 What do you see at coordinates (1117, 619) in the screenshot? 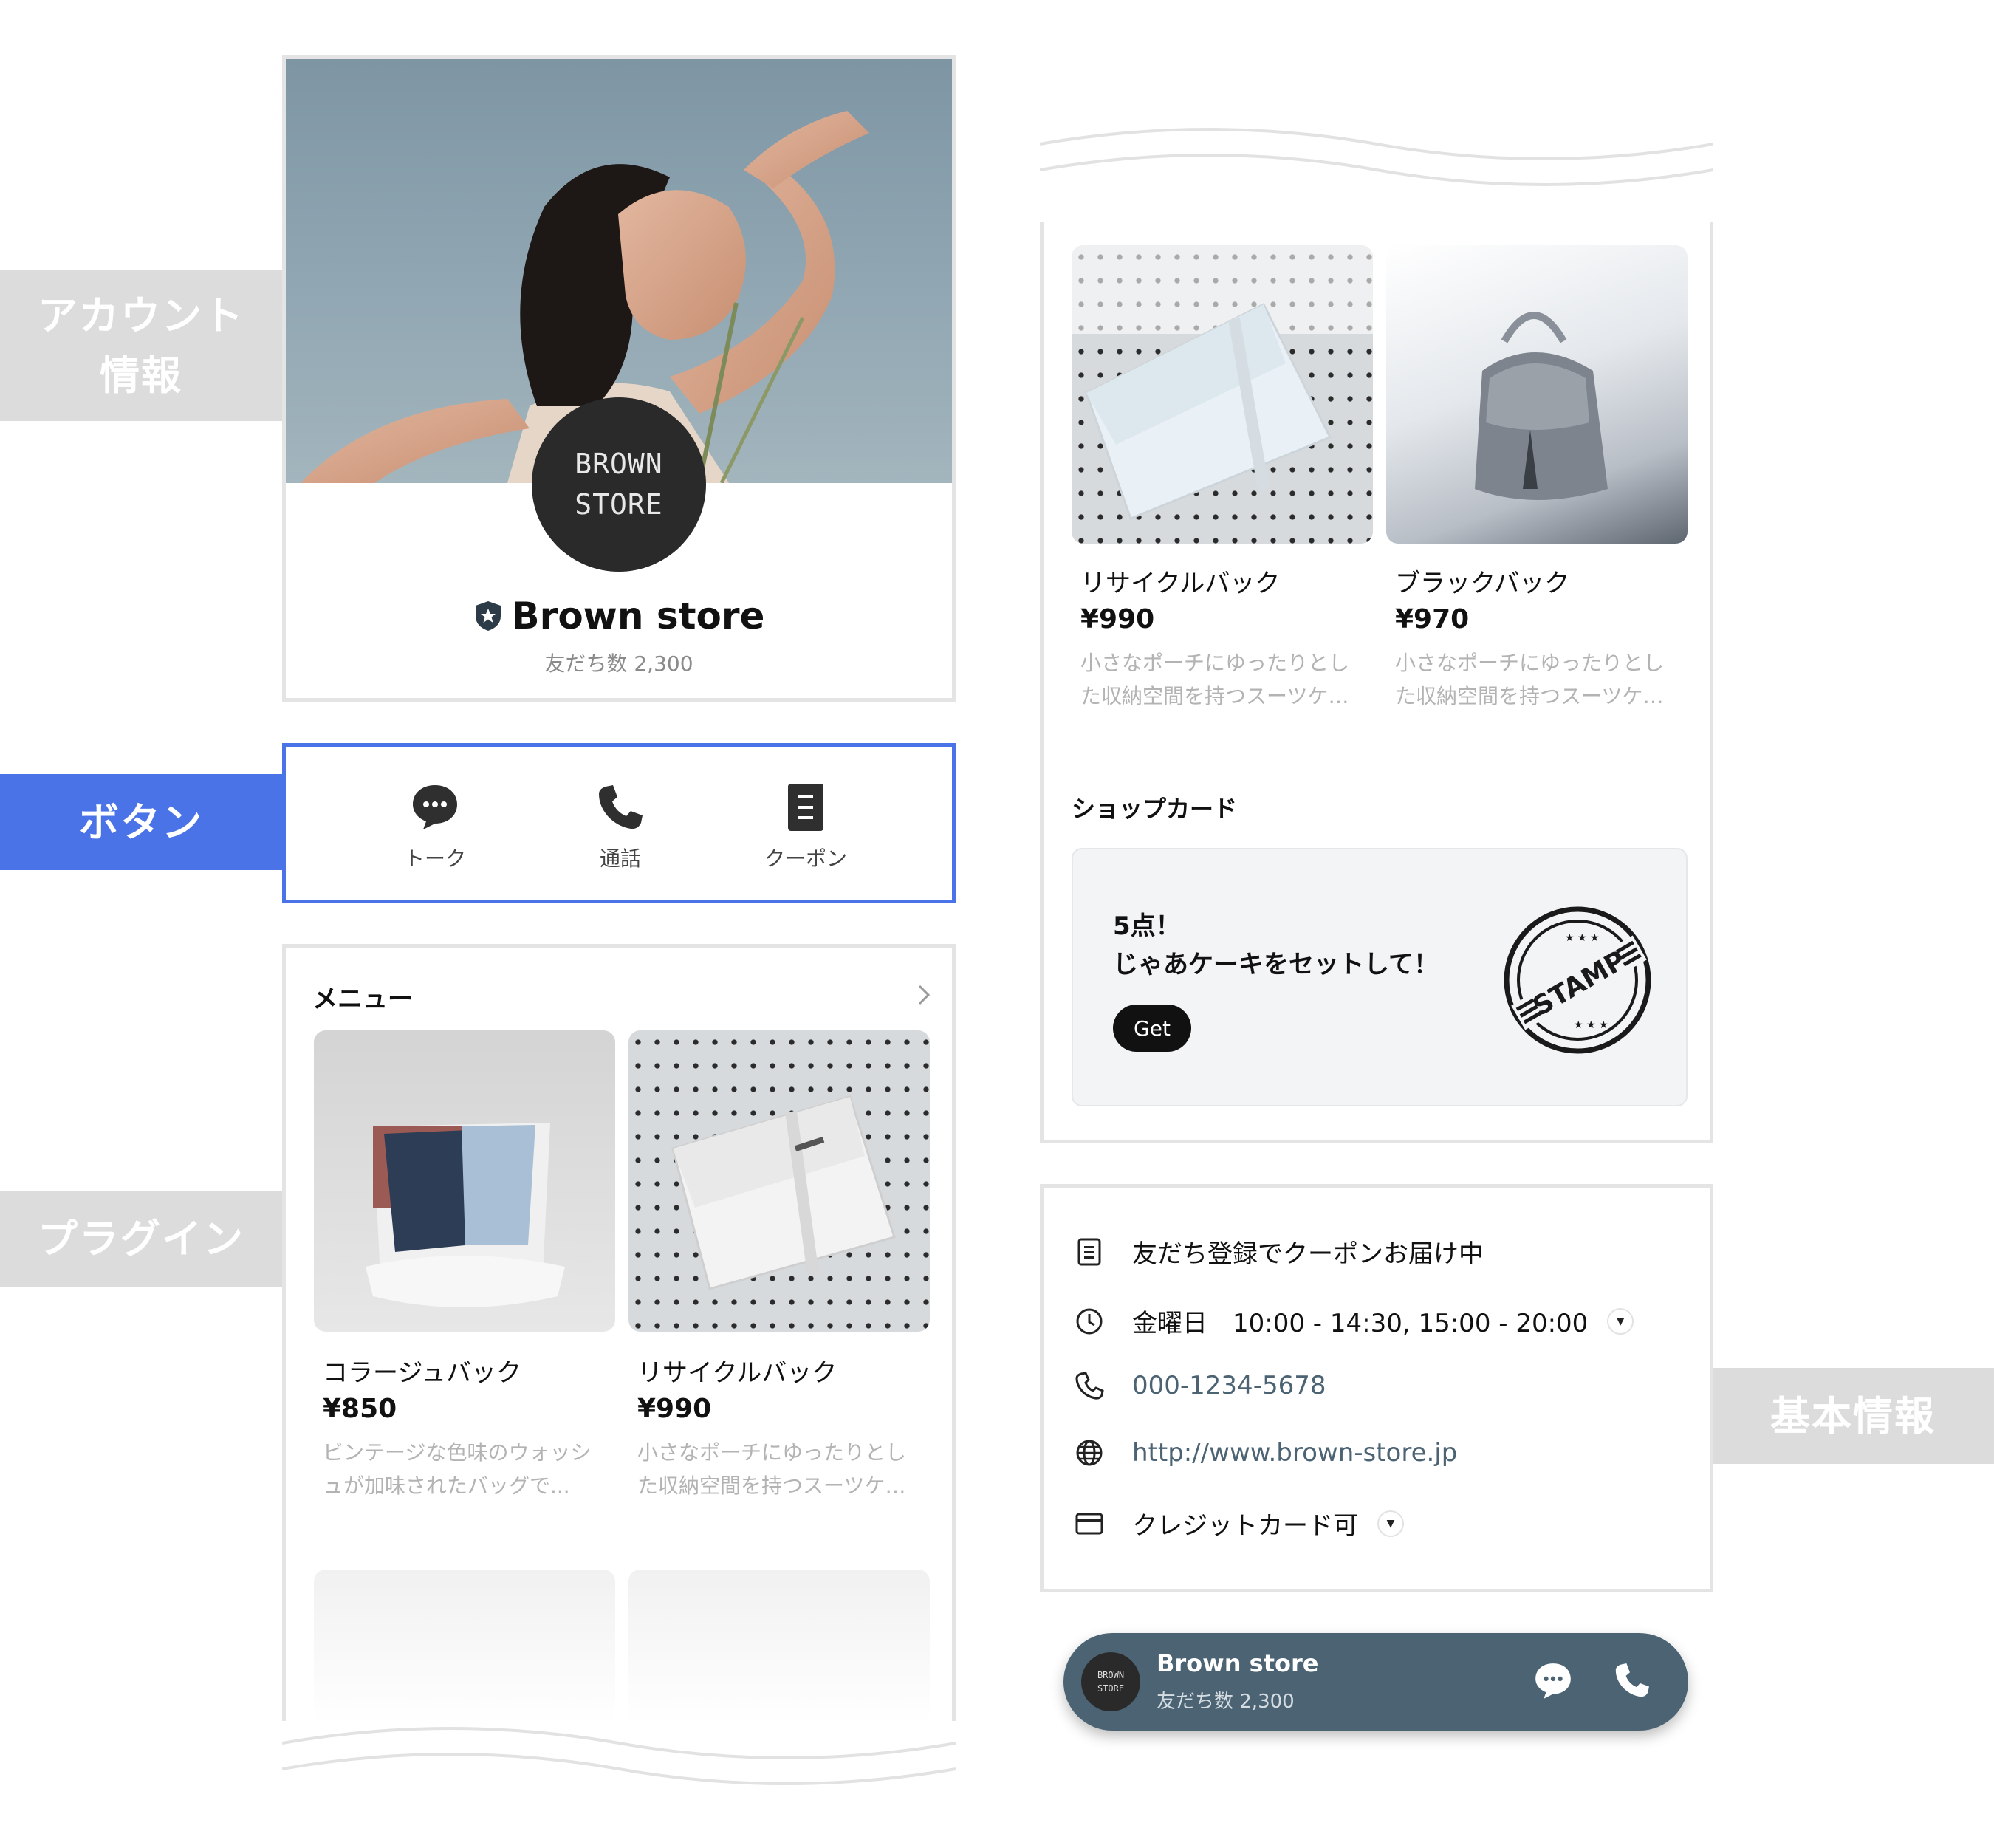
I see `product-price: ¥990` at bounding box center [1117, 619].